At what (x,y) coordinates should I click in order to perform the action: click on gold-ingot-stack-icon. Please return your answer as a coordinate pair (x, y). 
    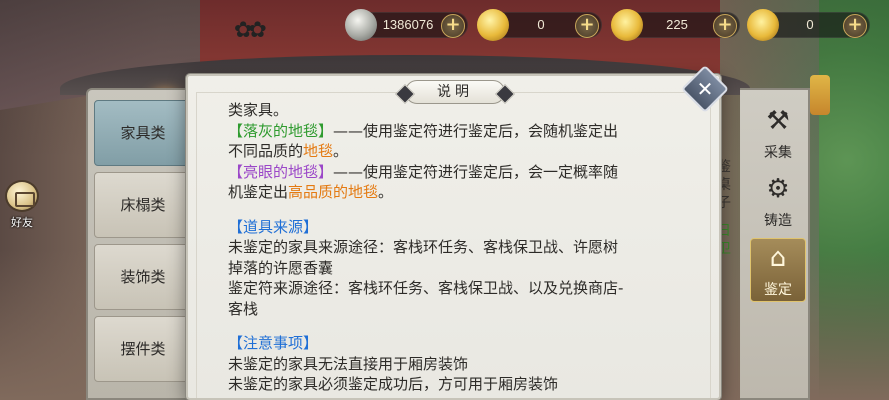
    Looking at the image, I should click on (763, 25).